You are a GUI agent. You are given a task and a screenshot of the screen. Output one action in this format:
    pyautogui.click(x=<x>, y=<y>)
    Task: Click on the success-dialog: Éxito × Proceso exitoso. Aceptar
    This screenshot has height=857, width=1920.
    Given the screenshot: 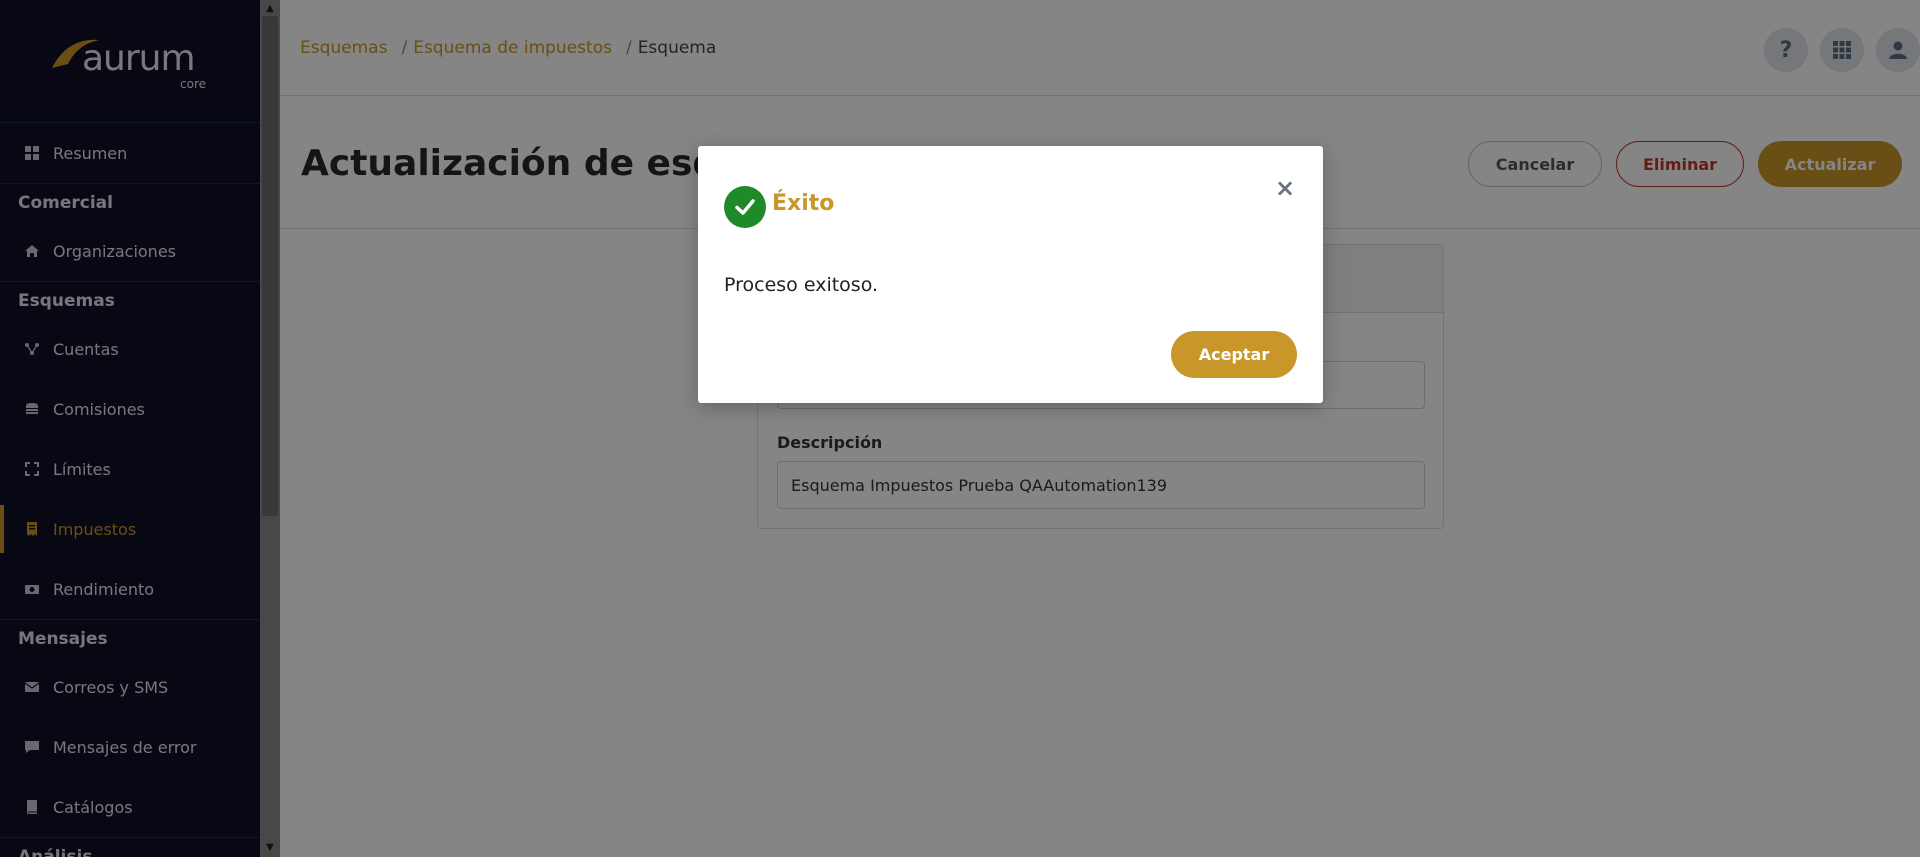 What is the action you would take?
    pyautogui.click(x=1010, y=274)
    